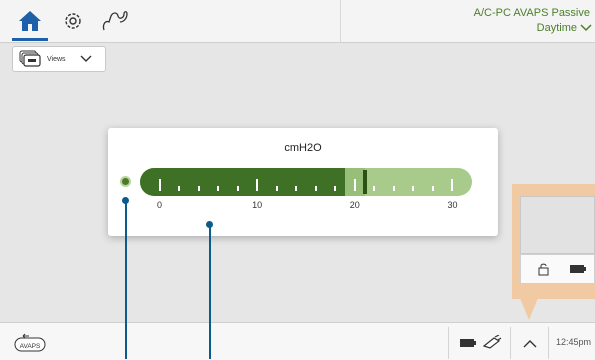  Describe the element at coordinates (467, 21) in the screenshot. I see `mode-panel: A/C-PC AVAPS Passive Daytime` at that location.